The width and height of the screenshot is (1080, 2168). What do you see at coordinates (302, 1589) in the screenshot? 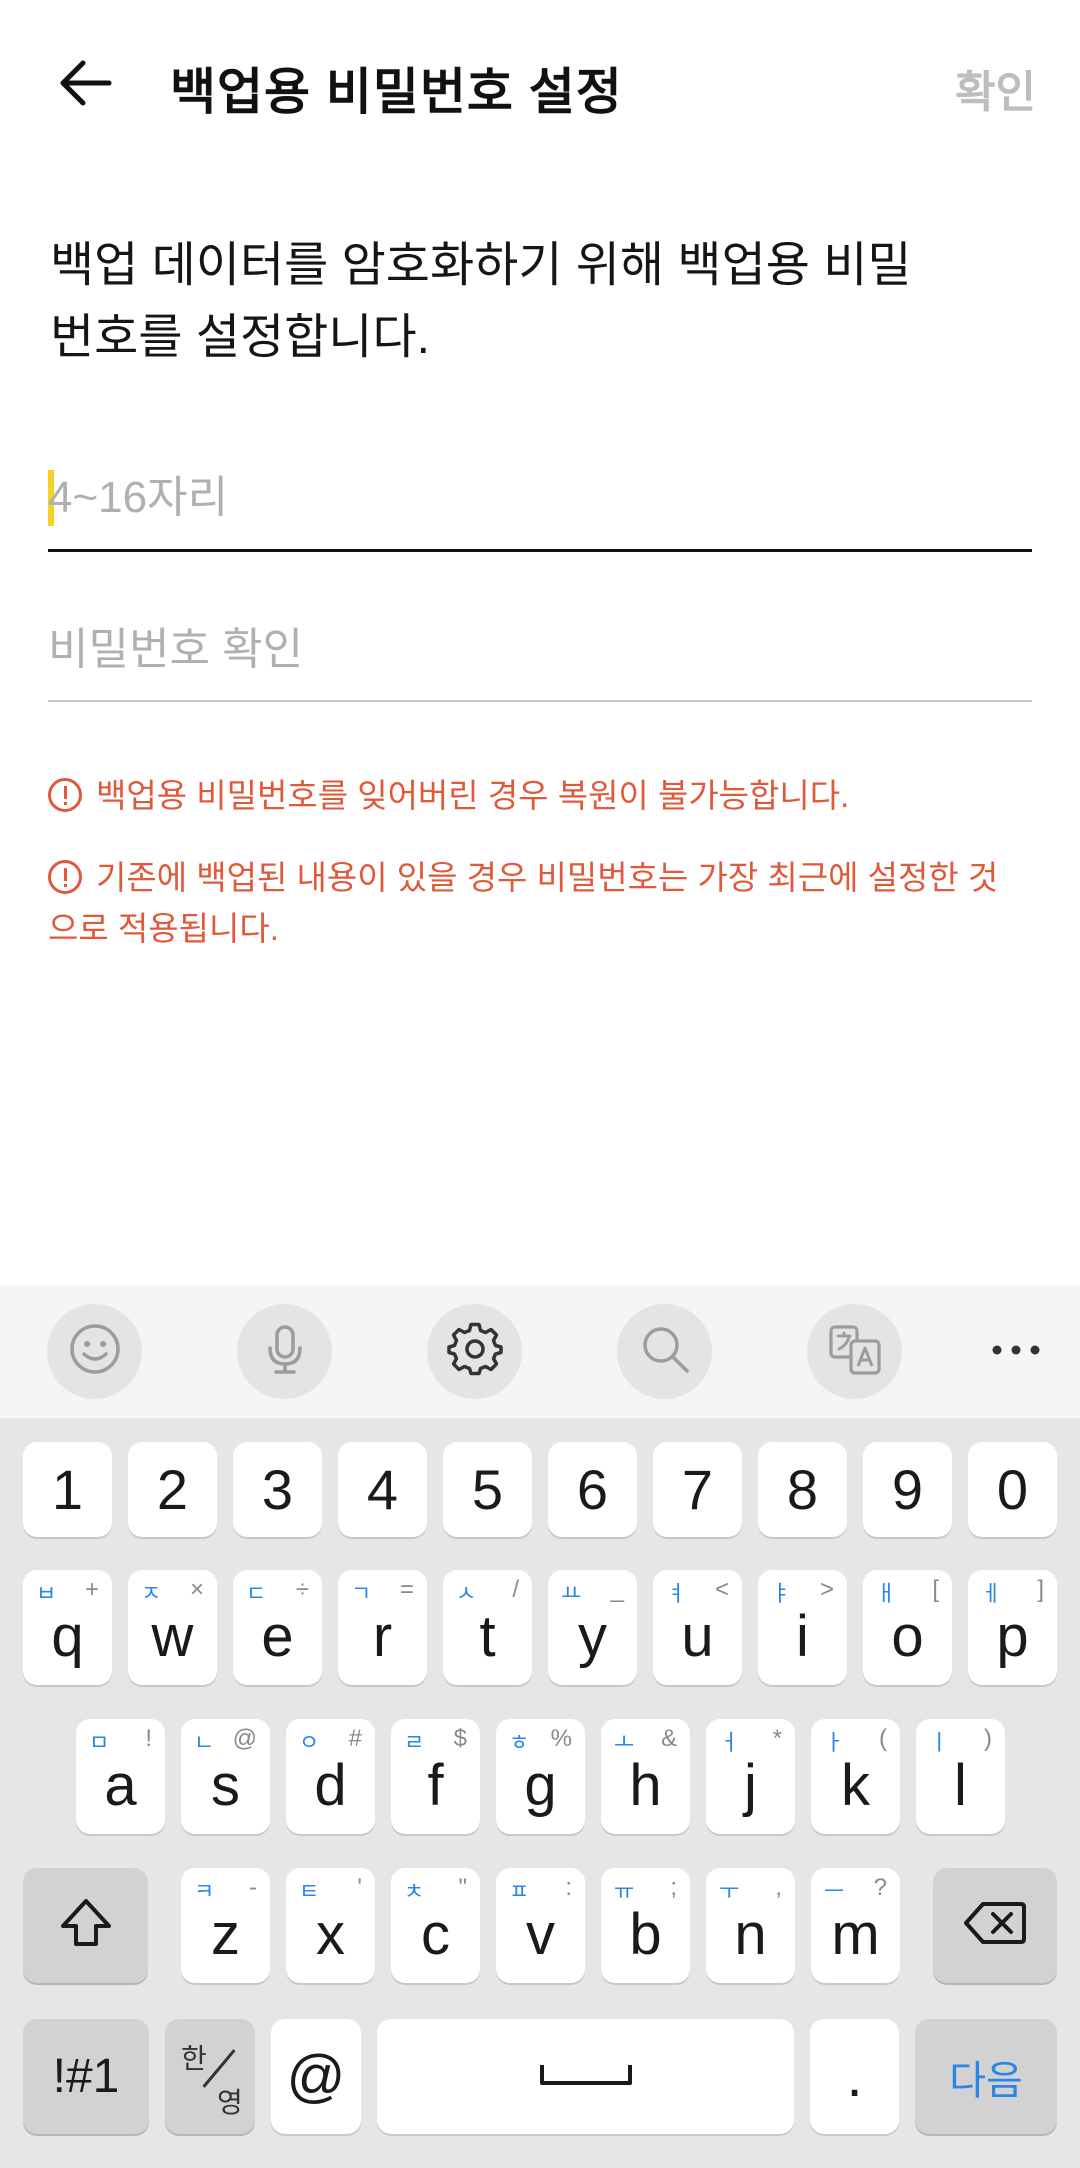
I see `key-symbol: ÷` at bounding box center [302, 1589].